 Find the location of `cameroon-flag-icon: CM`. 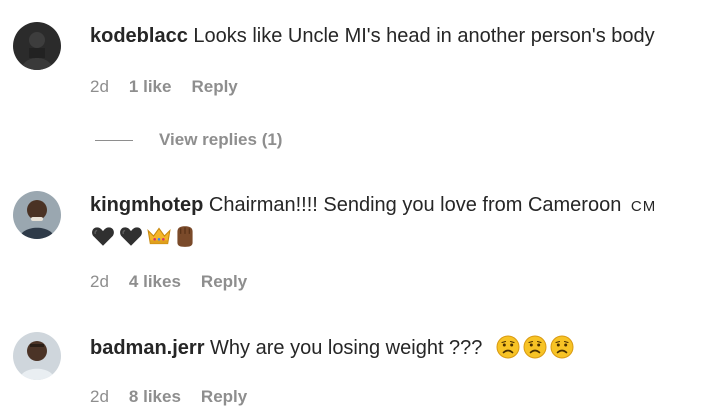

cameroon-flag-icon: CM is located at coordinates (643, 206).